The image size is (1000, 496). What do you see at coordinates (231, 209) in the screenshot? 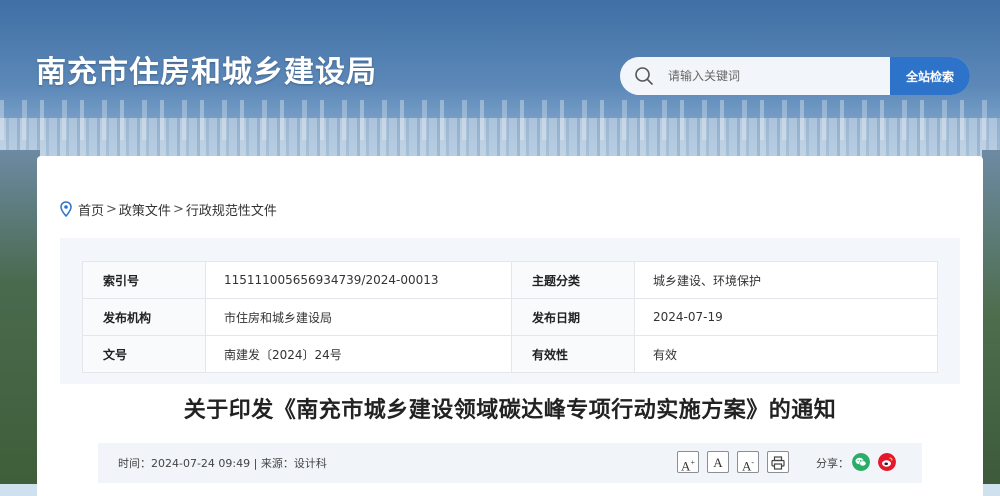
I see `breadcrumb-normative-documents: 行政规范性文件` at bounding box center [231, 209].